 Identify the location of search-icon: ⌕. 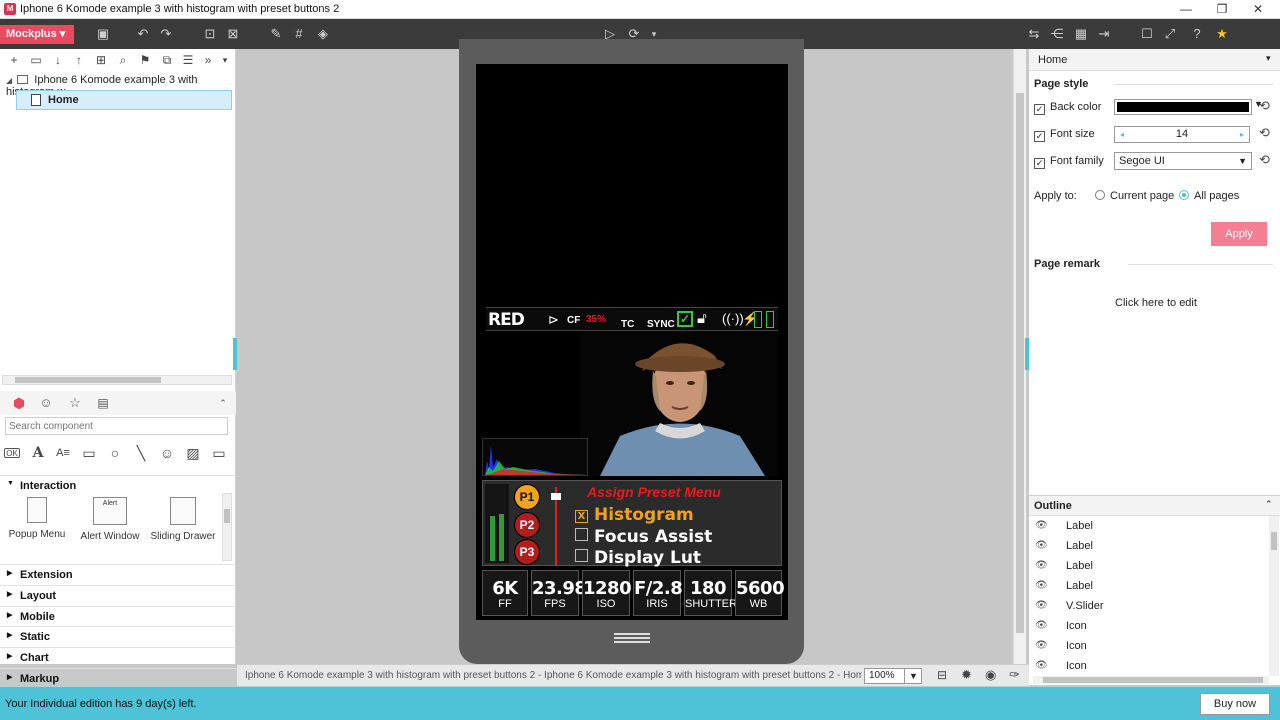
(123, 60).